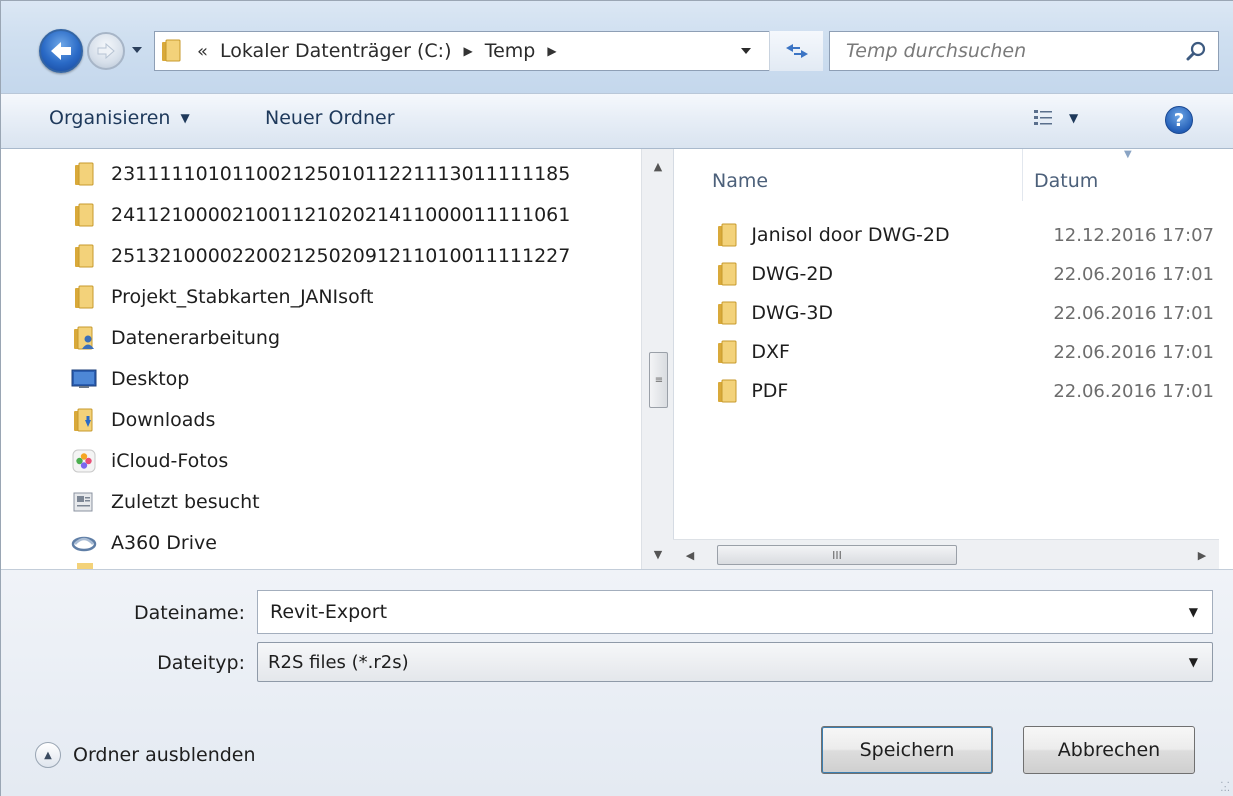  Describe the element at coordinates (164, 755) in the screenshot. I see `hide-folders-label: Ordner ausblenden` at that location.